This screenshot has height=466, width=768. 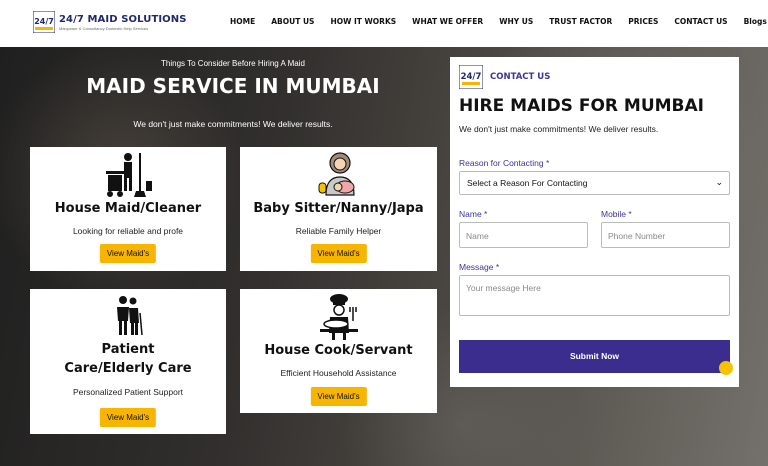 What do you see at coordinates (338, 373) in the screenshot?
I see `card-description: Efficient Household Assistance` at bounding box center [338, 373].